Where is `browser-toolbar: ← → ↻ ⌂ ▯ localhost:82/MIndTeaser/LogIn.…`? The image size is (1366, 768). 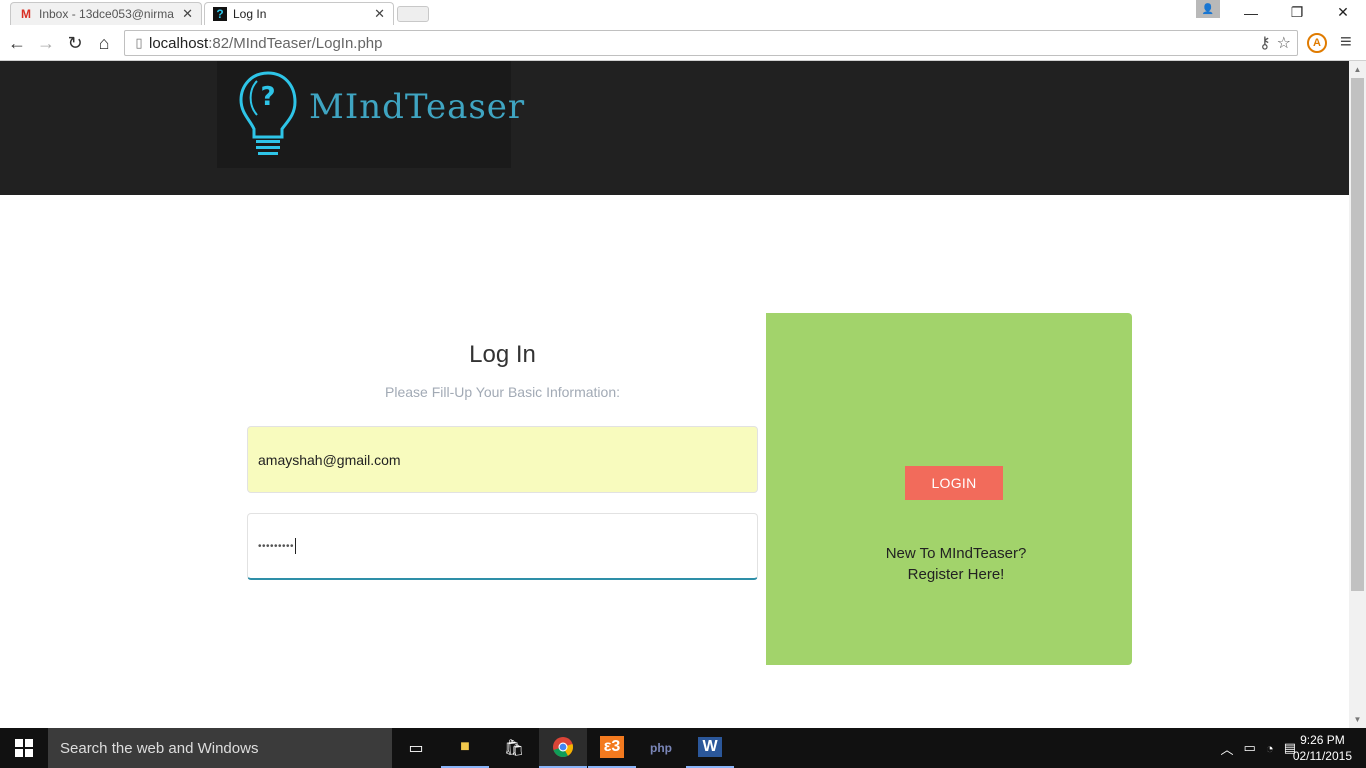 browser-toolbar: ← → ↻ ⌂ ▯ localhost:82/MIndTeaser/LogIn.… is located at coordinates (683, 43).